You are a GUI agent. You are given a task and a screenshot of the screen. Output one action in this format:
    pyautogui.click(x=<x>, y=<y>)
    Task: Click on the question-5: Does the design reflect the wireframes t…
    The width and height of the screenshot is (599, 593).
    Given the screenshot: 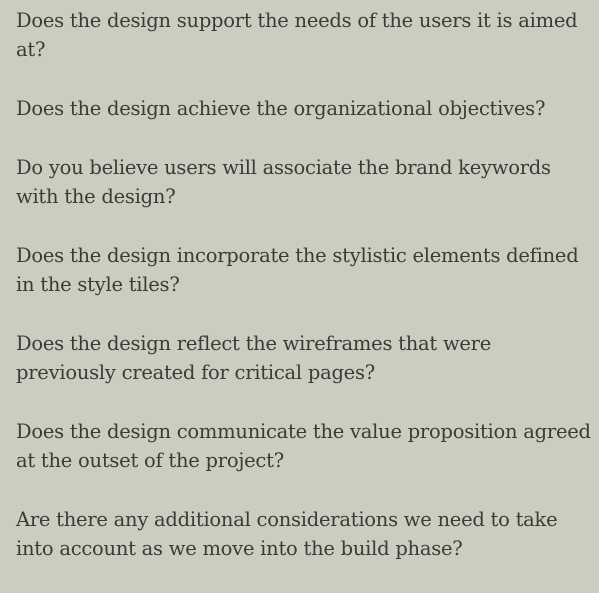 What is the action you would take?
    pyautogui.click(x=254, y=358)
    